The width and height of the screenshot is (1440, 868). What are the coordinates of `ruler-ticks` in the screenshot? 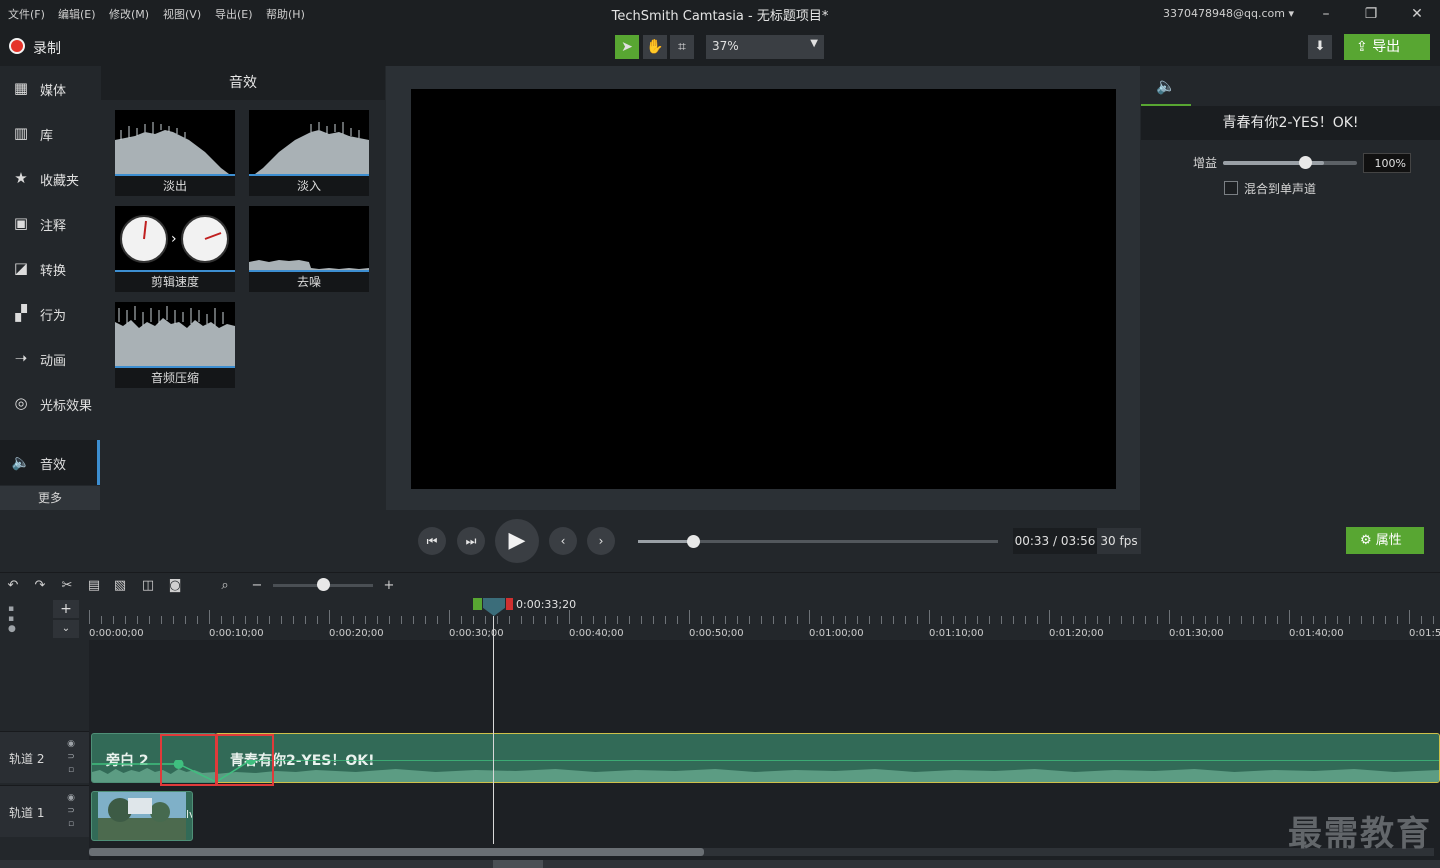 It's located at (761, 617).